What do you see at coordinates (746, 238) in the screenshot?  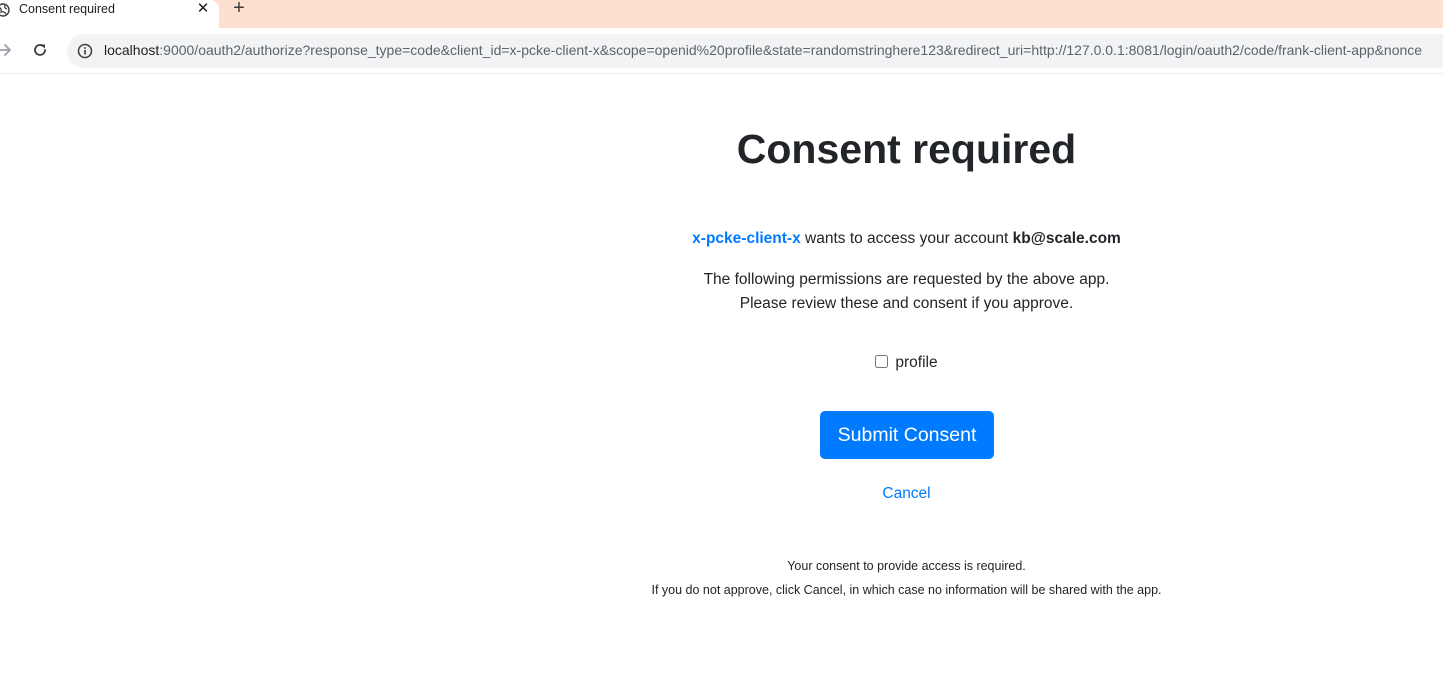 I see `client-name: x-pcke-client-x` at bounding box center [746, 238].